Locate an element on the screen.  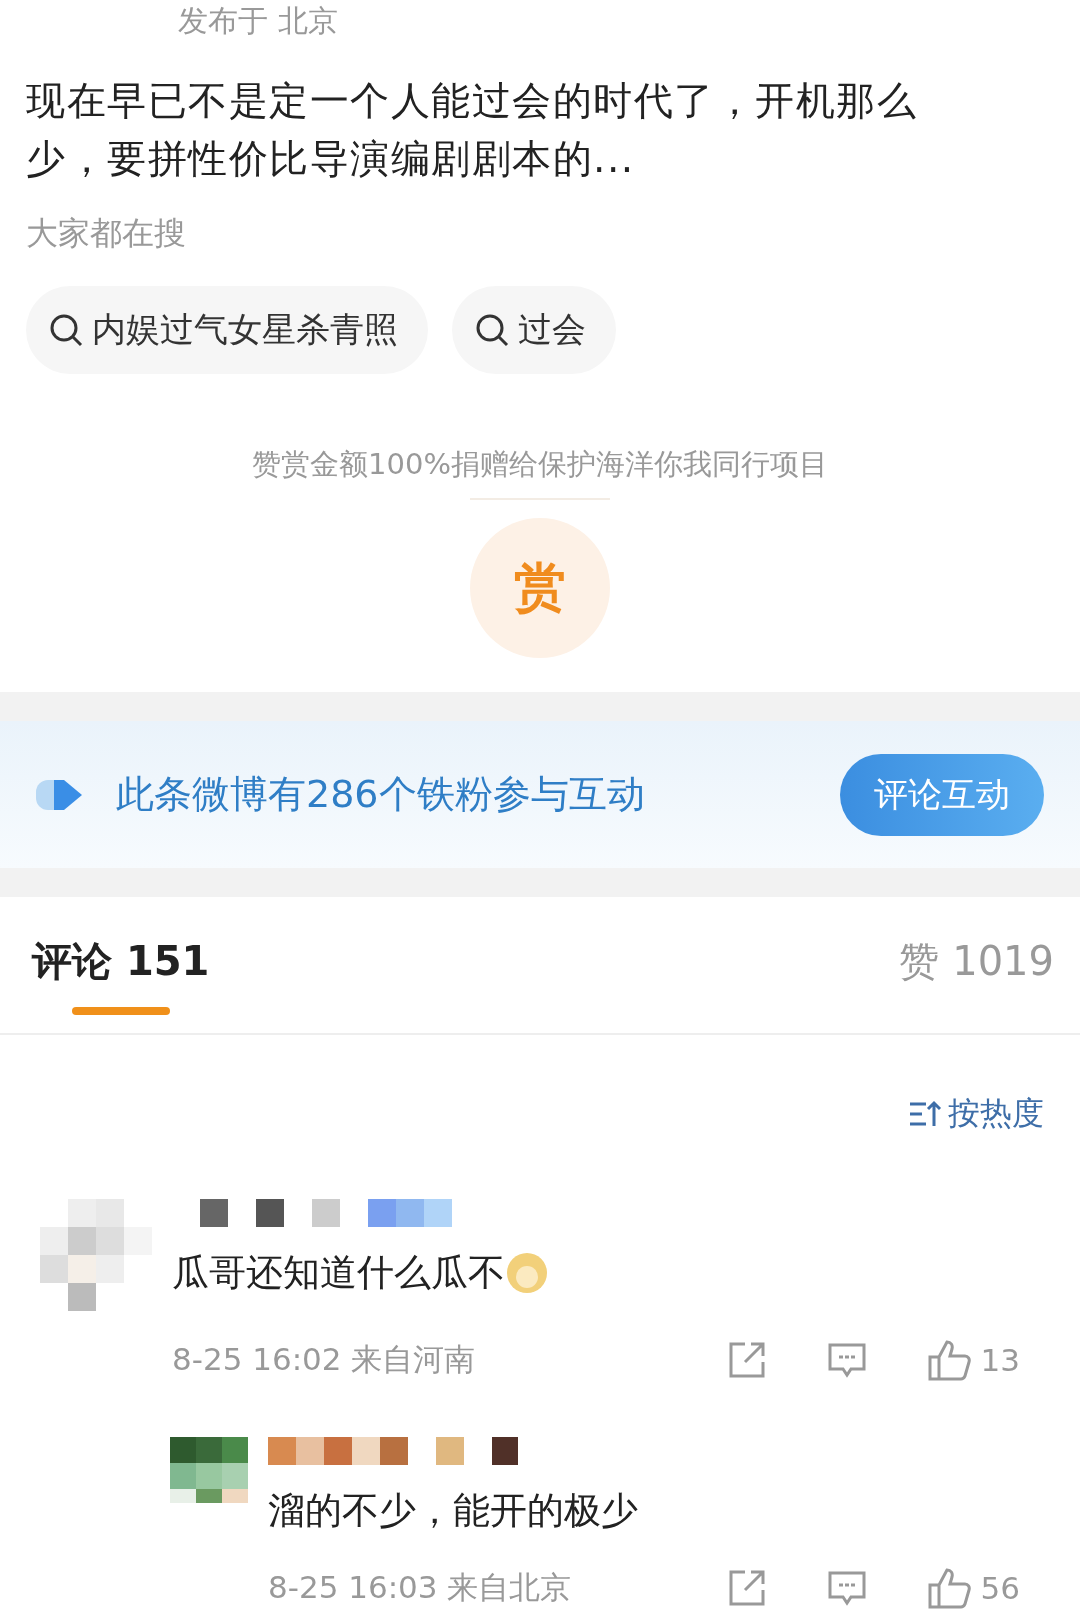
comment-interact-button: 评论互动 is located at coordinates (942, 794).